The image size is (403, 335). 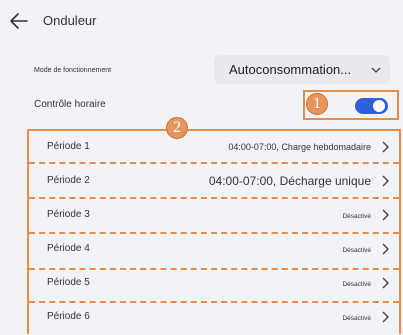 What do you see at coordinates (68, 248) in the screenshot?
I see `period-name: Période 4` at bounding box center [68, 248].